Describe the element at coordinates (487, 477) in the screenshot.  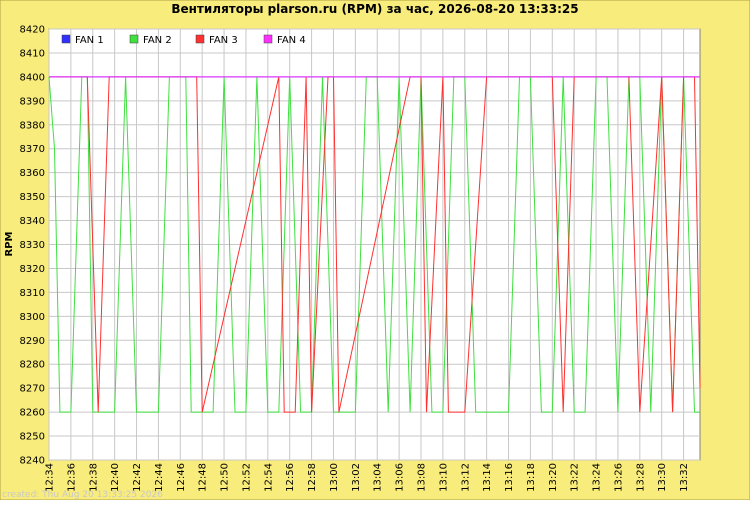
I see `x-tick-label: 13:14` at that location.